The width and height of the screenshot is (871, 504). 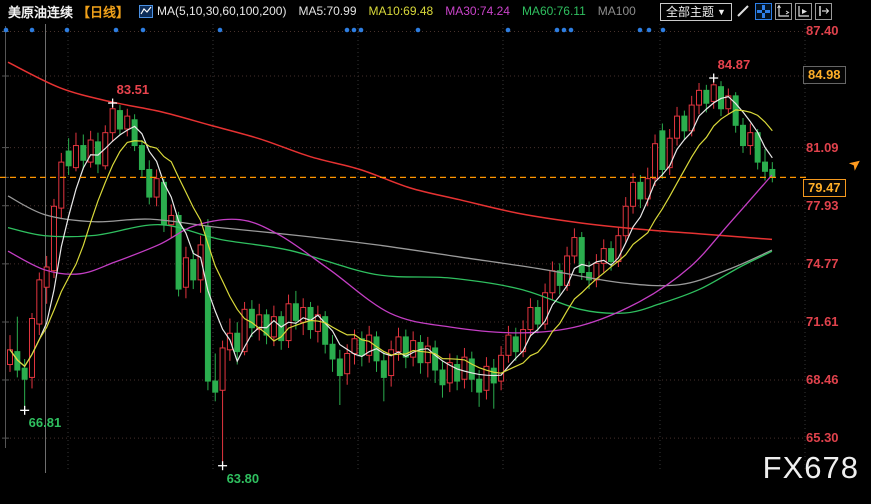 I want to click on price-annotation: 66.81, so click(x=45, y=423).